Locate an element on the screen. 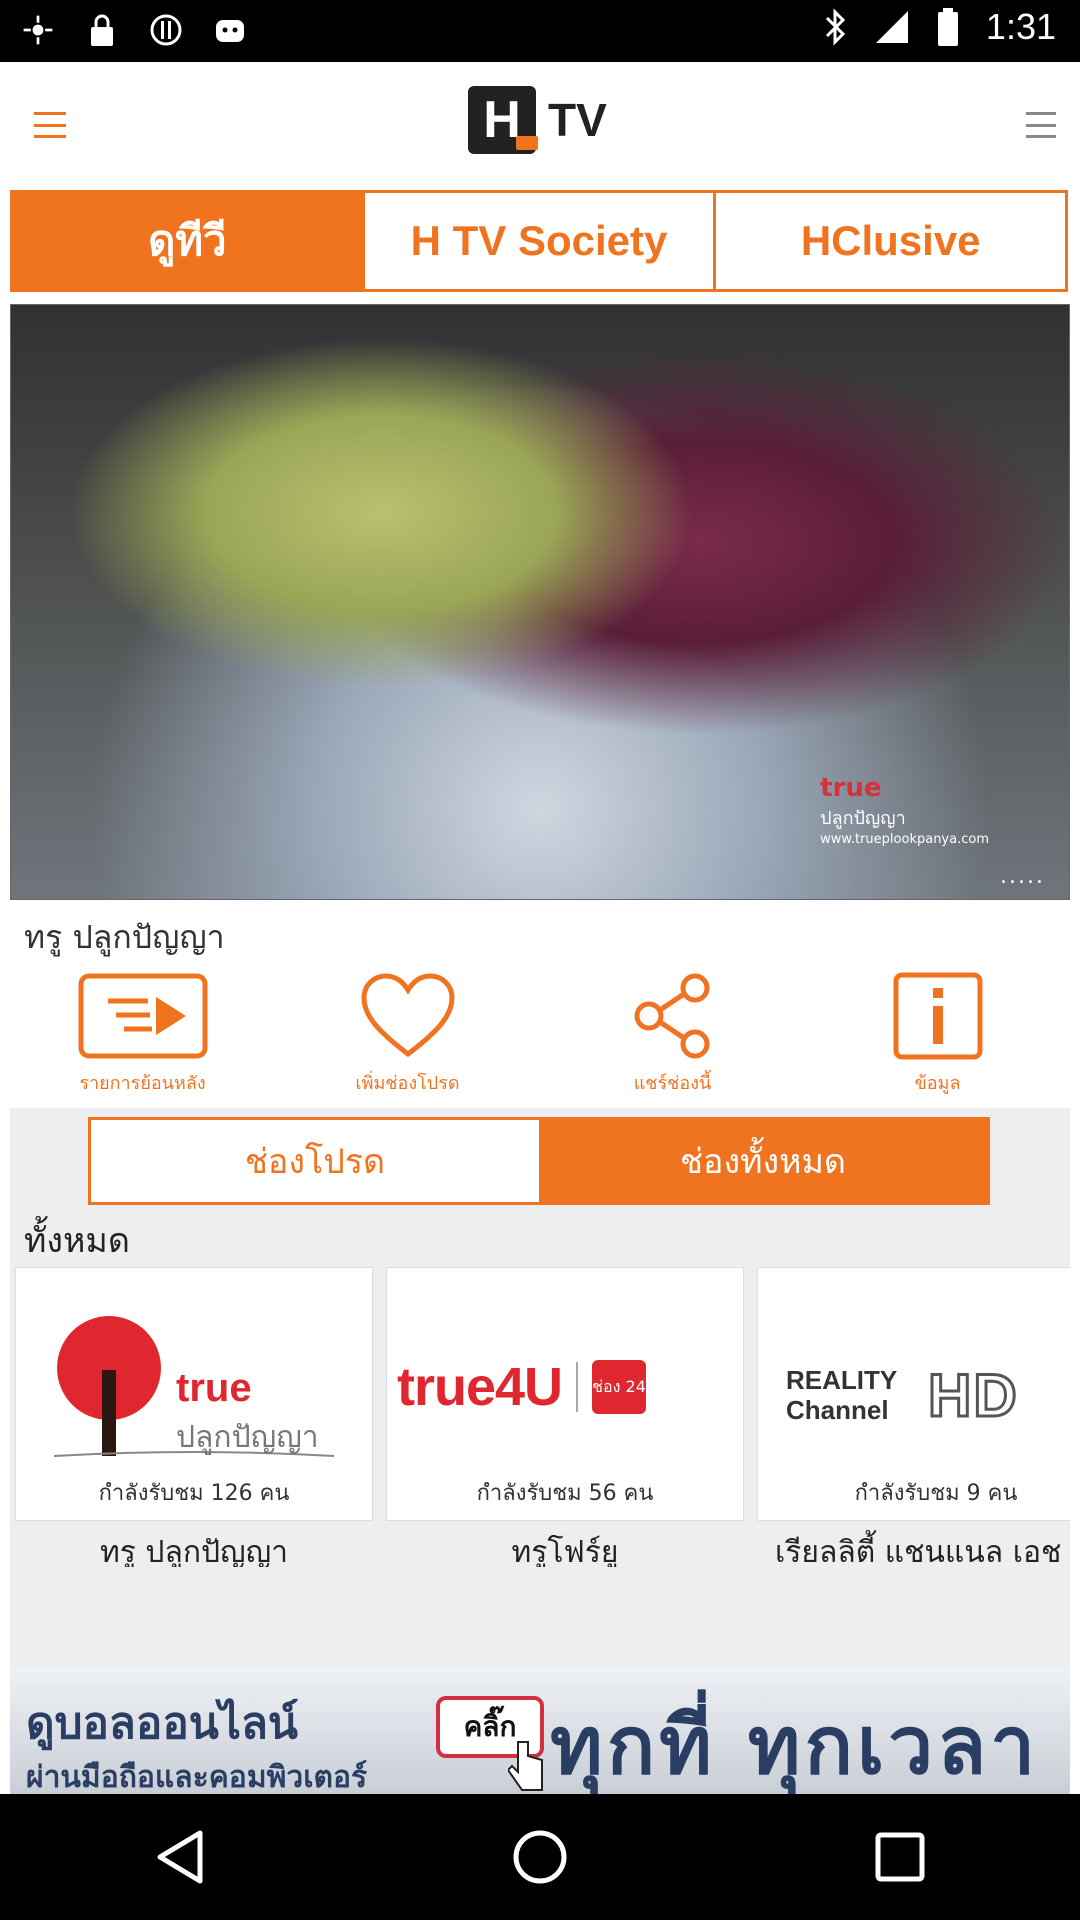 This screenshot has width=1080, height=1920. app-header: H TV is located at coordinates (540, 126).